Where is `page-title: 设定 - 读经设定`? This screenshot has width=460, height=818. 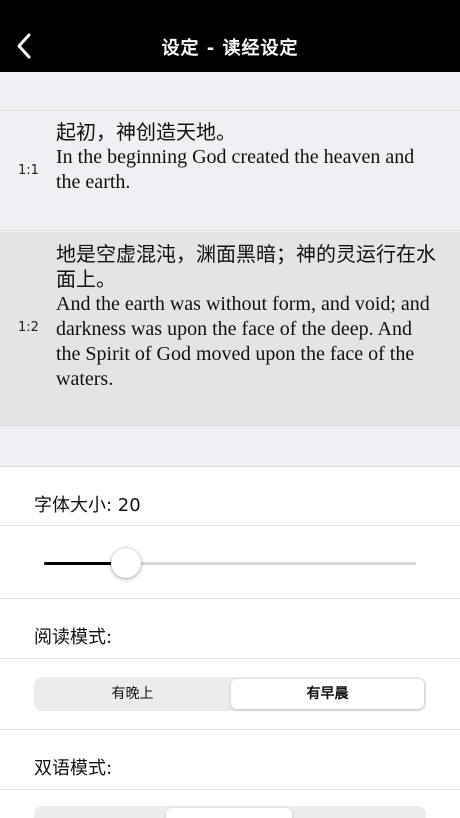 page-title: 设定 - 读经设定 is located at coordinates (230, 48).